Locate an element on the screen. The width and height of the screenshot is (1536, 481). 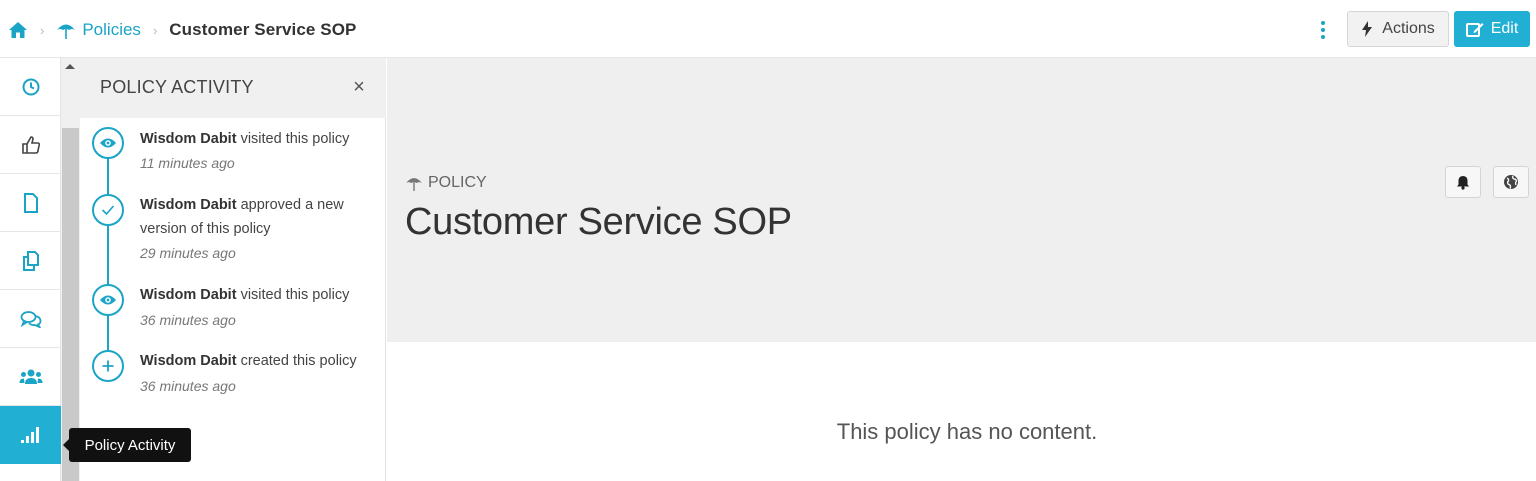
policy-activity-tooltip: Policy Activity is located at coordinates (127, 445).